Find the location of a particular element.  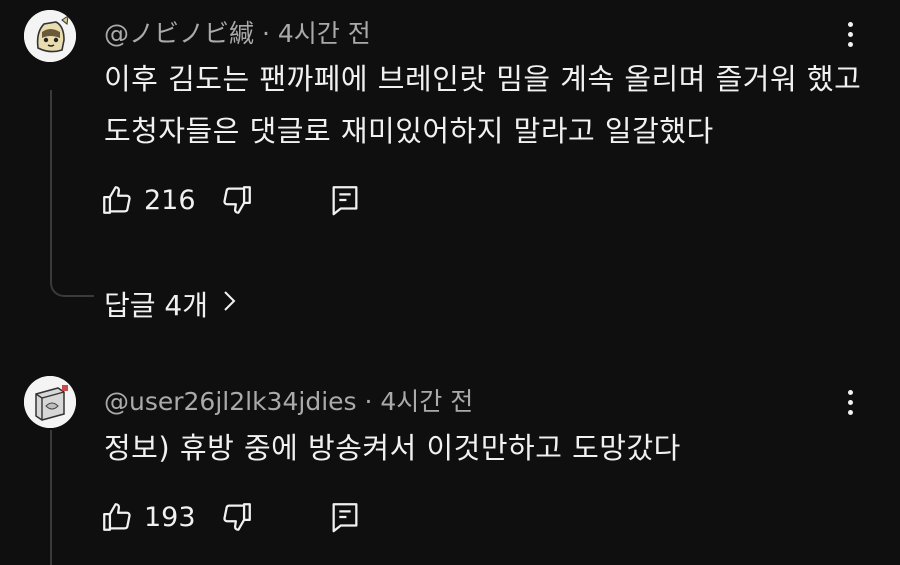

replies-count: 답글 4개 is located at coordinates (156, 305).